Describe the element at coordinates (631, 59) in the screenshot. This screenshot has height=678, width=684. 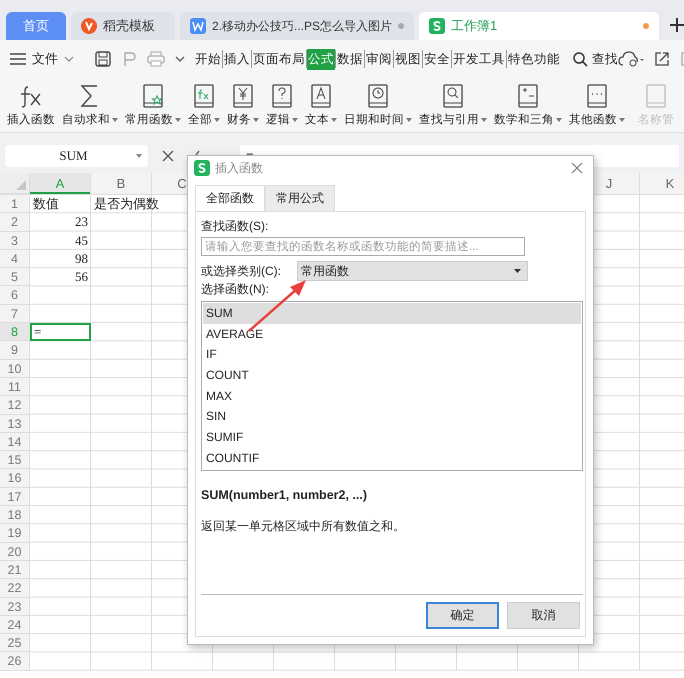
I see `cloud-icon` at that location.